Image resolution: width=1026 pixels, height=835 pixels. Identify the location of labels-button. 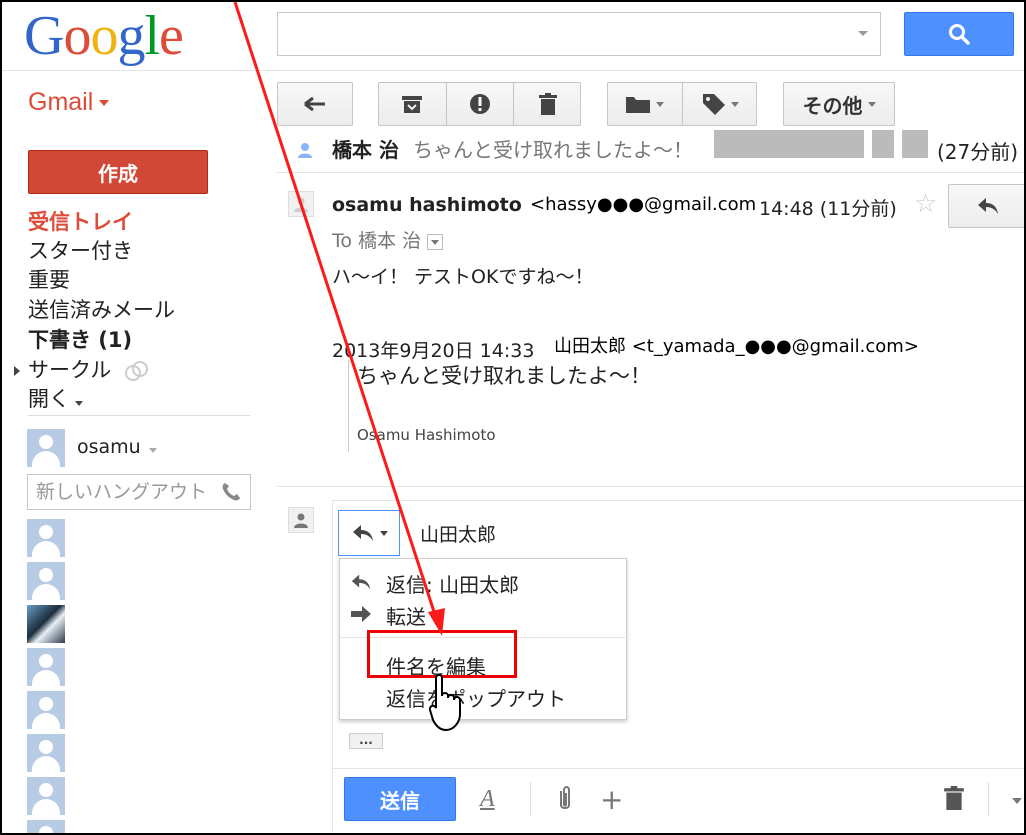
(720, 104).